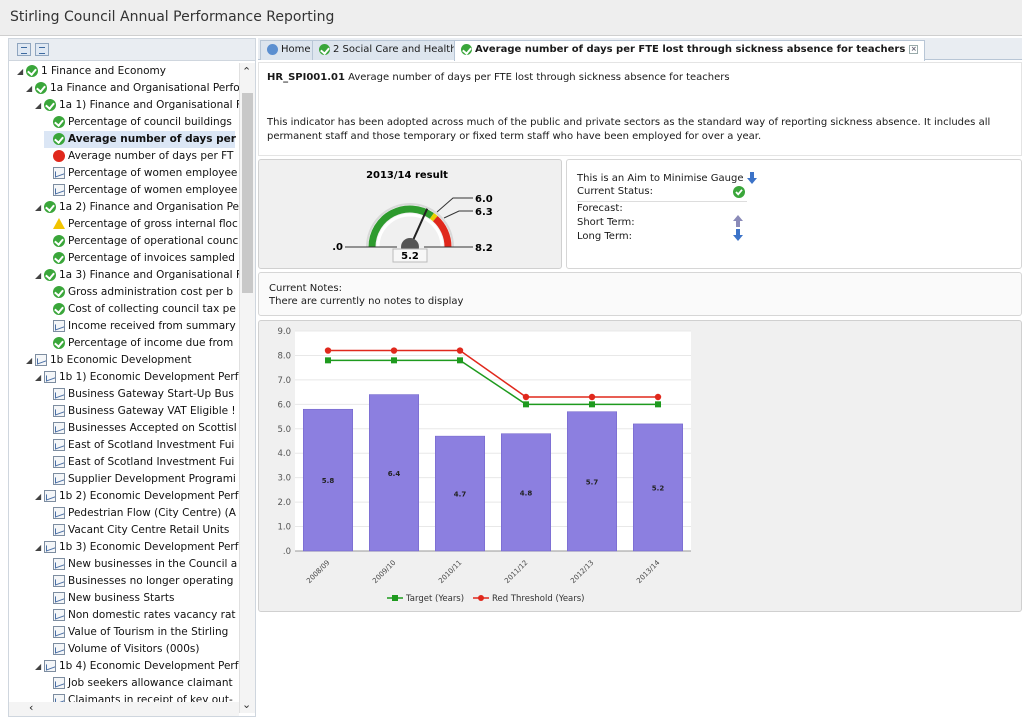 The image size is (1022, 717). What do you see at coordinates (24, 49) in the screenshot?
I see `expand-all-icon` at bounding box center [24, 49].